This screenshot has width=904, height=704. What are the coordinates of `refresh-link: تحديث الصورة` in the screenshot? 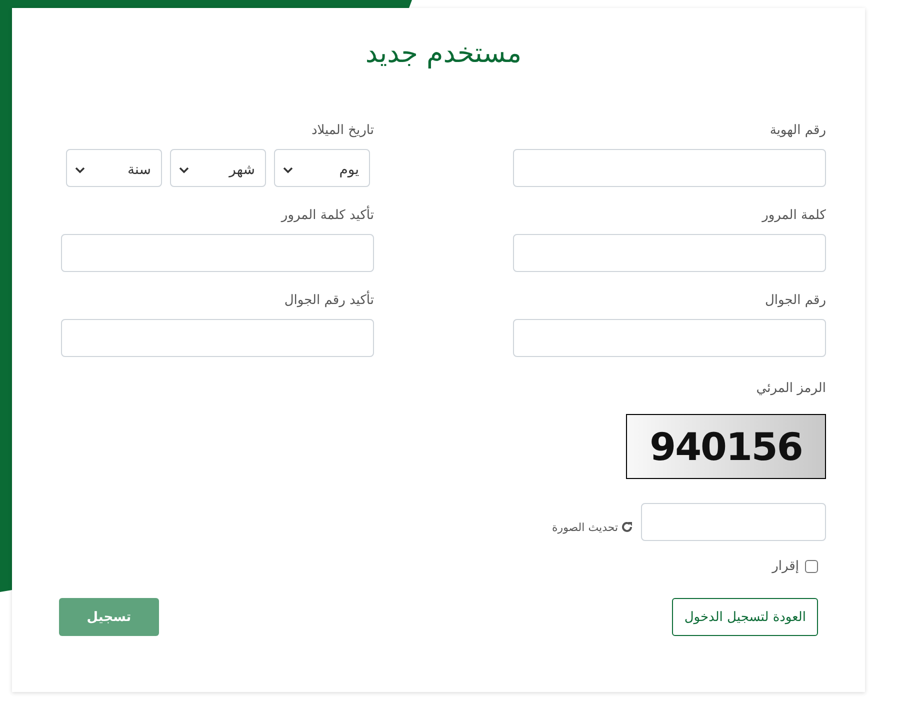 It's located at (592, 527).